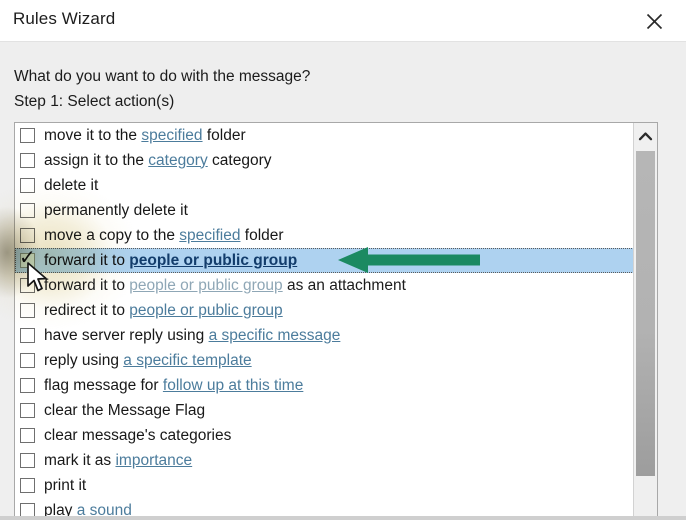 Image resolution: width=686 pixels, height=520 pixels. Describe the element at coordinates (324, 385) in the screenshot. I see `list-item: flag message for follow up at this time` at that location.